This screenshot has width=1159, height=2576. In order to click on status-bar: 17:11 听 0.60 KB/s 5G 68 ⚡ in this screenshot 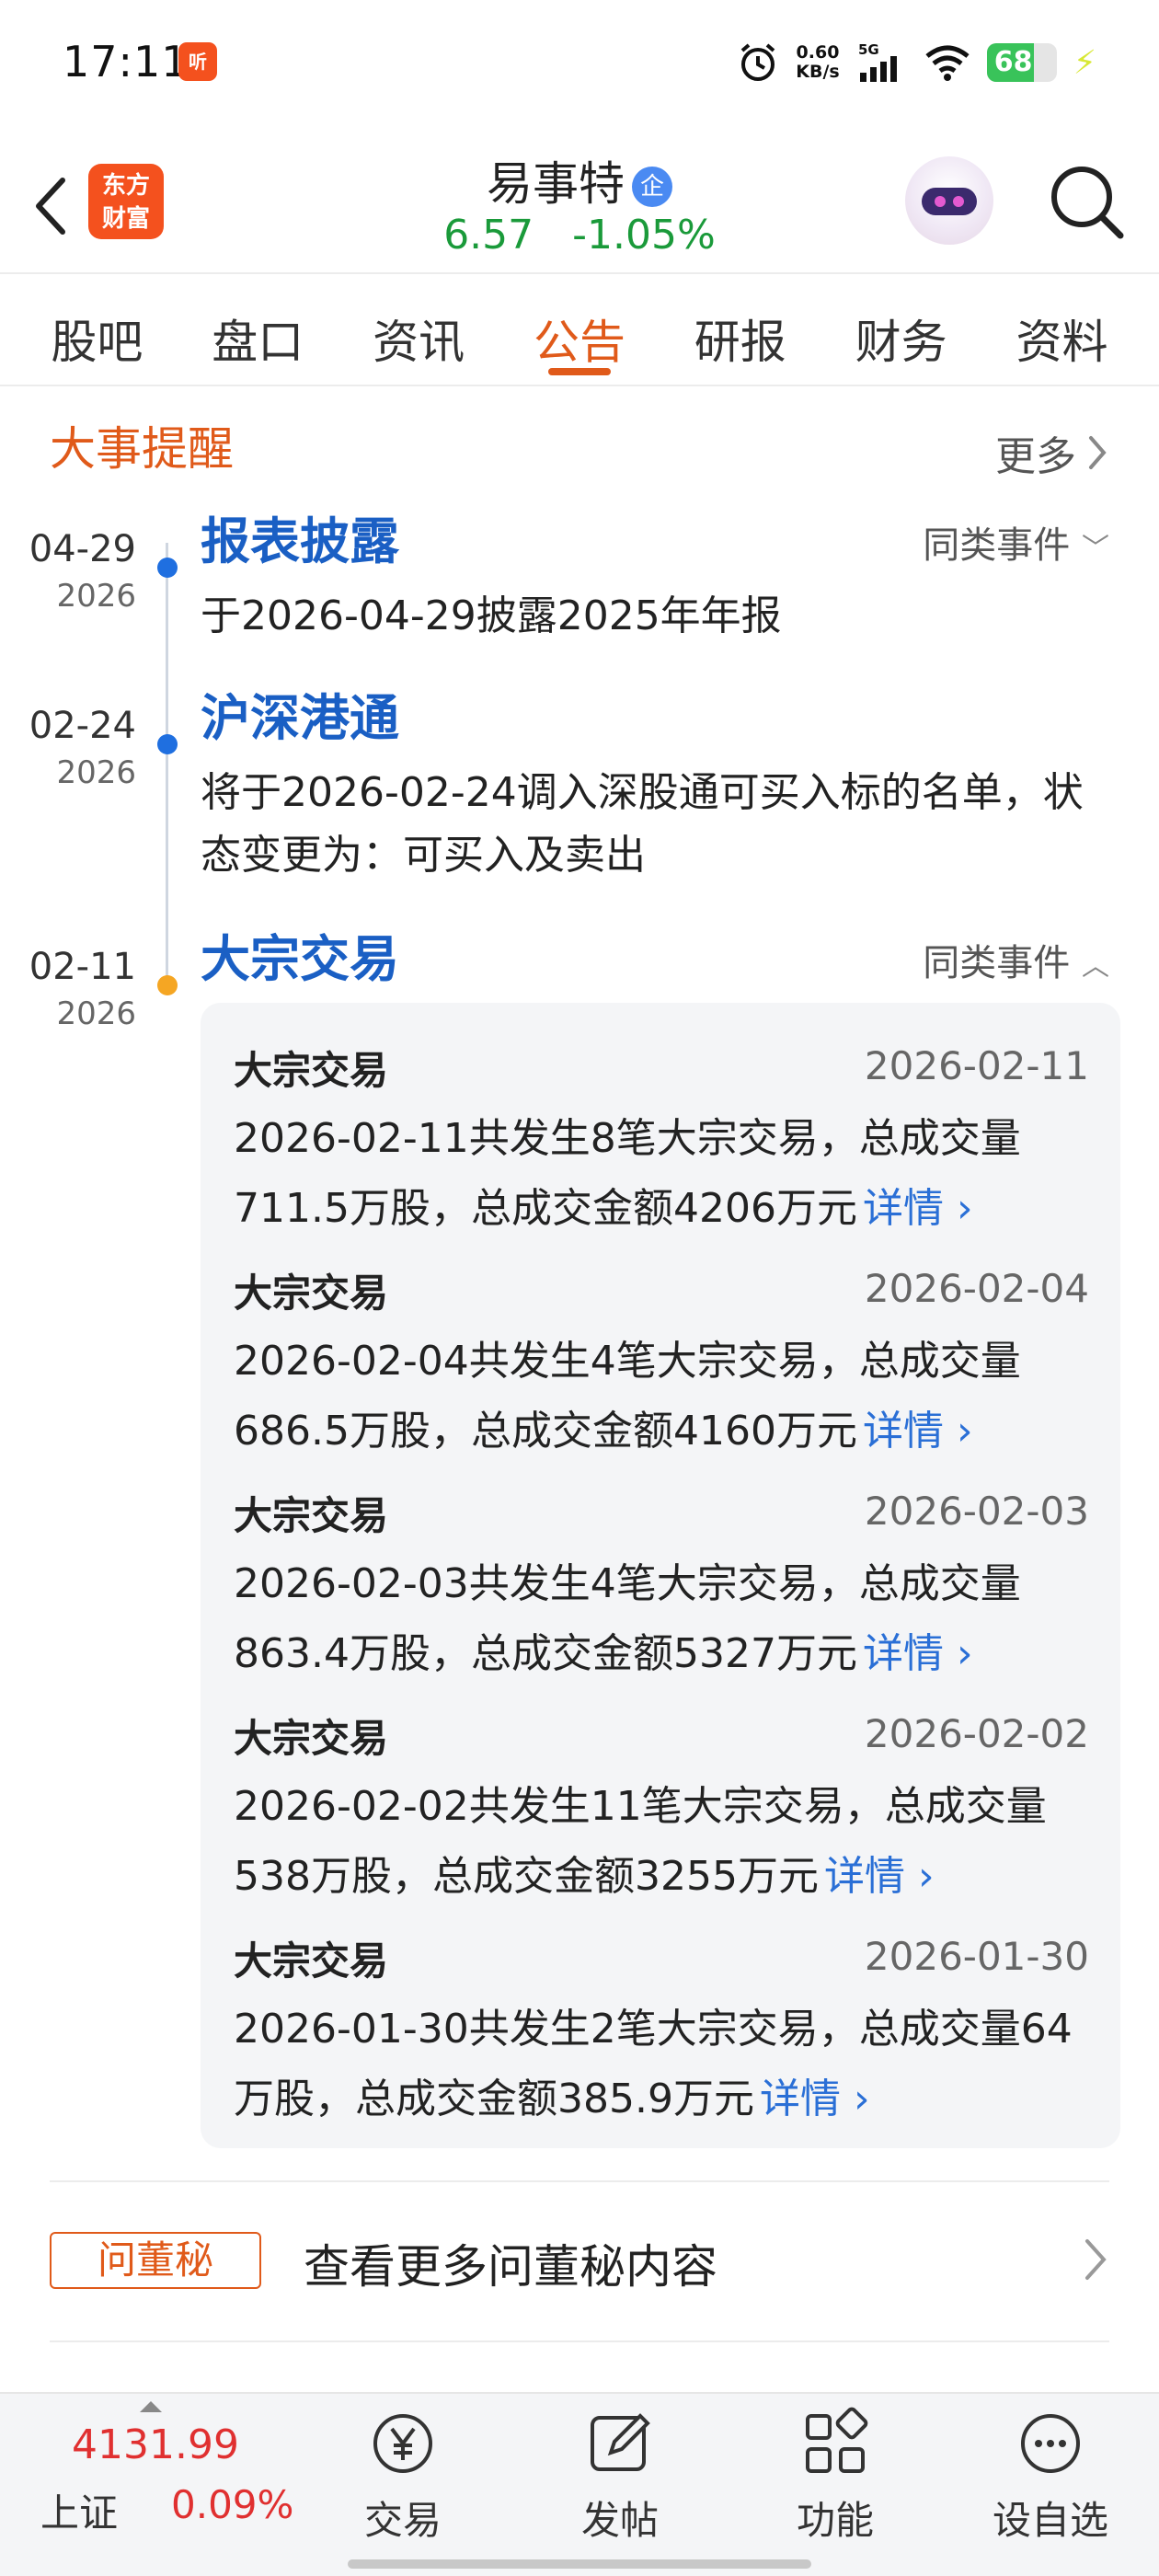, I will do `click(579, 60)`.